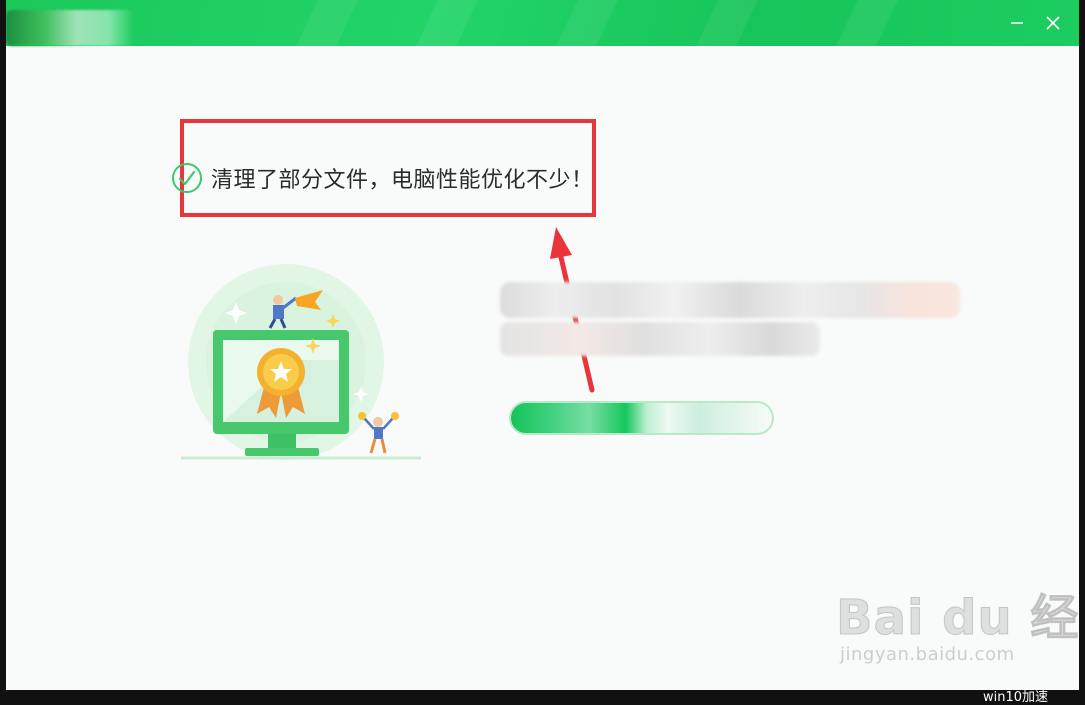  I want to click on close-icon, so click(1053, 23).